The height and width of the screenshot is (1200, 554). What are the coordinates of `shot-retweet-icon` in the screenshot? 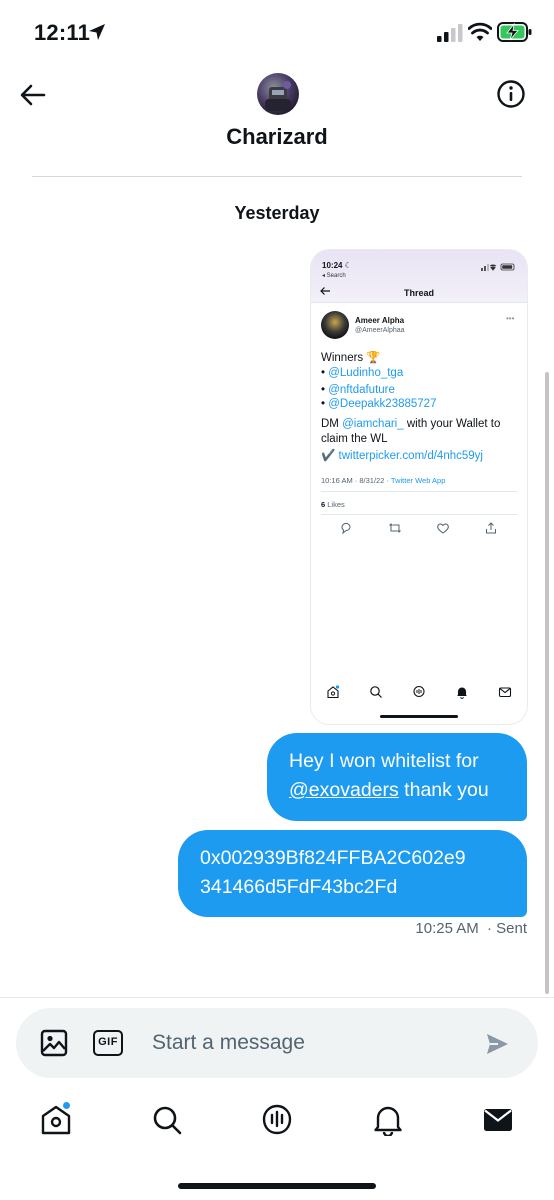 It's located at (395, 528).